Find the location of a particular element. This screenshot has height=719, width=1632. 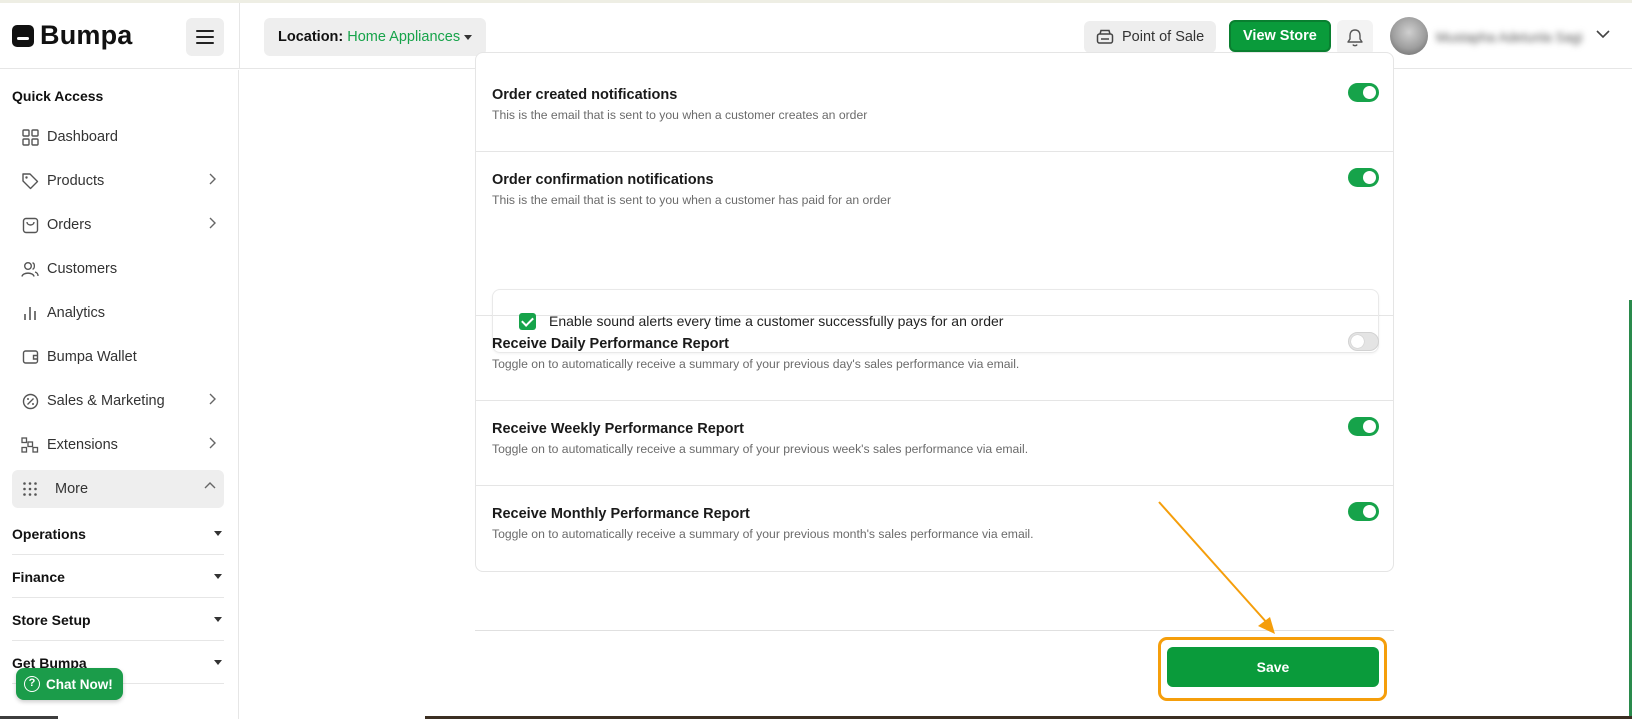

bumpa-logo: Bumpa is located at coordinates (72, 35).